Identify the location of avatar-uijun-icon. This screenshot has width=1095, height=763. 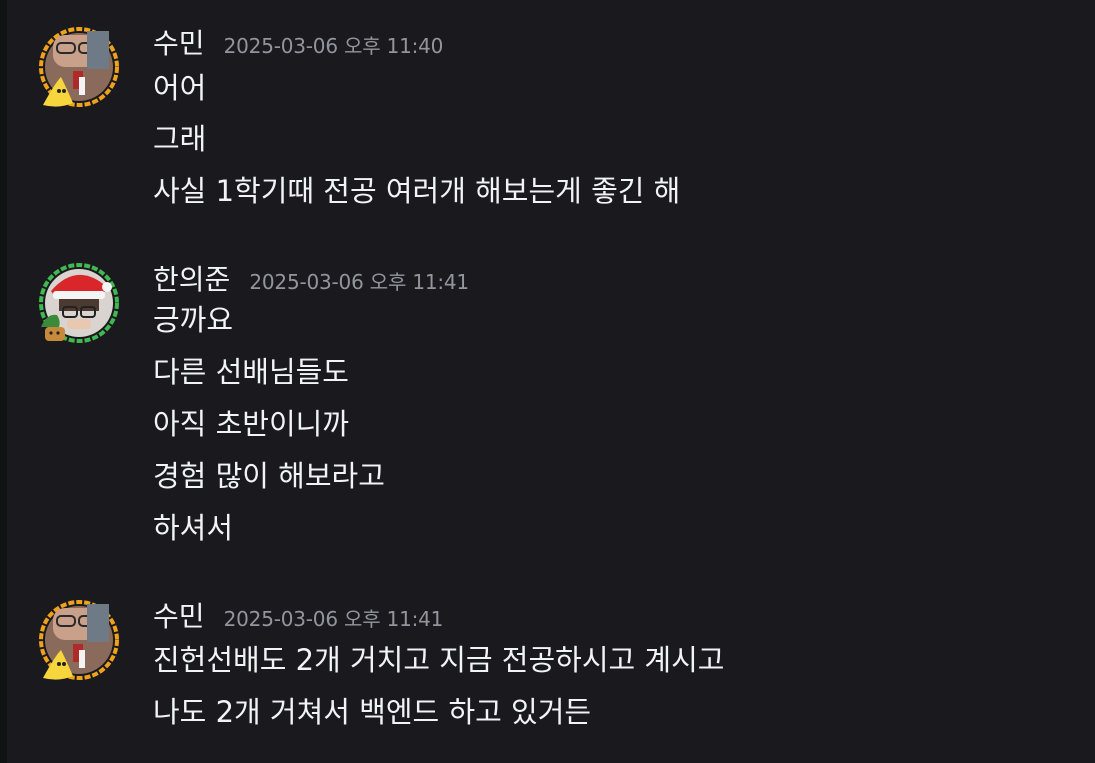
(79, 303).